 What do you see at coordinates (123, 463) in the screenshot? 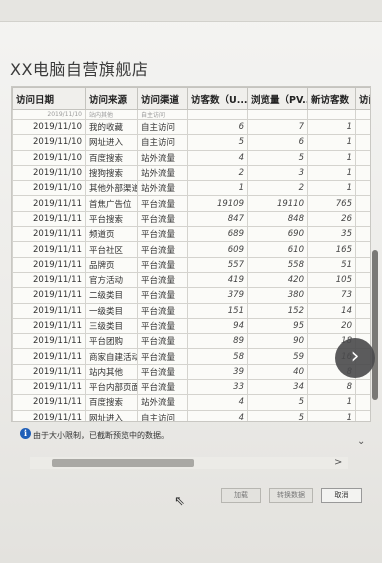
I see `horizontal-scroll-thumb` at bounding box center [123, 463].